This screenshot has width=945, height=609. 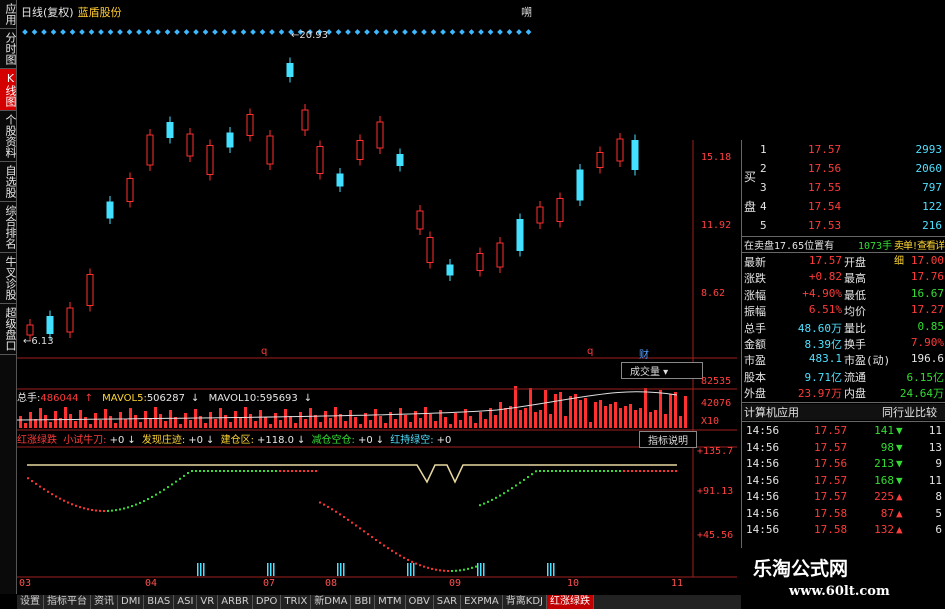 I want to click on indicator-tab: 设置, so click(x=30, y=602).